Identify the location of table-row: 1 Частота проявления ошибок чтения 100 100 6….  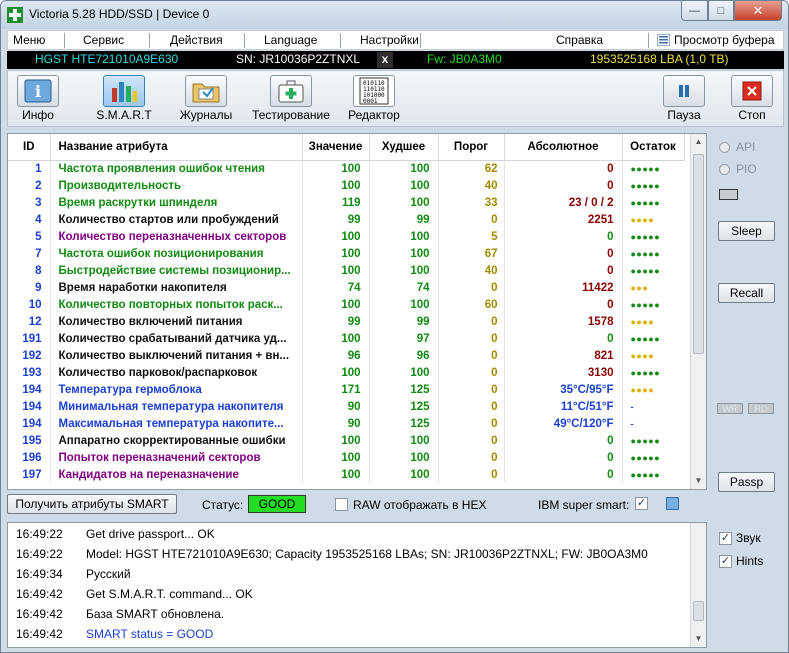
(346, 168).